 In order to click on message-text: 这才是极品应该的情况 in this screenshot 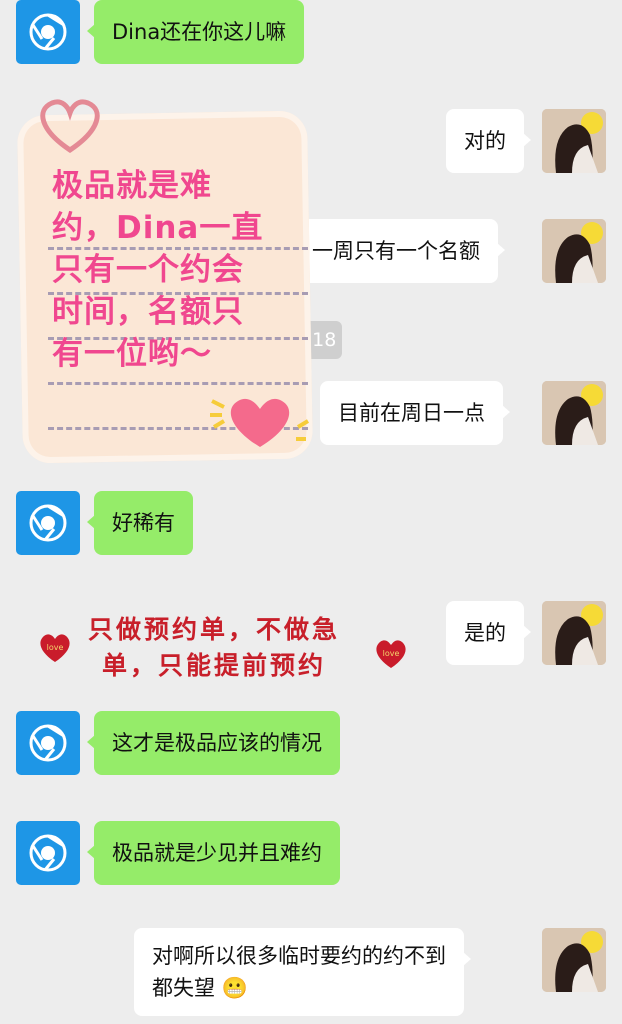, I will do `click(217, 743)`.